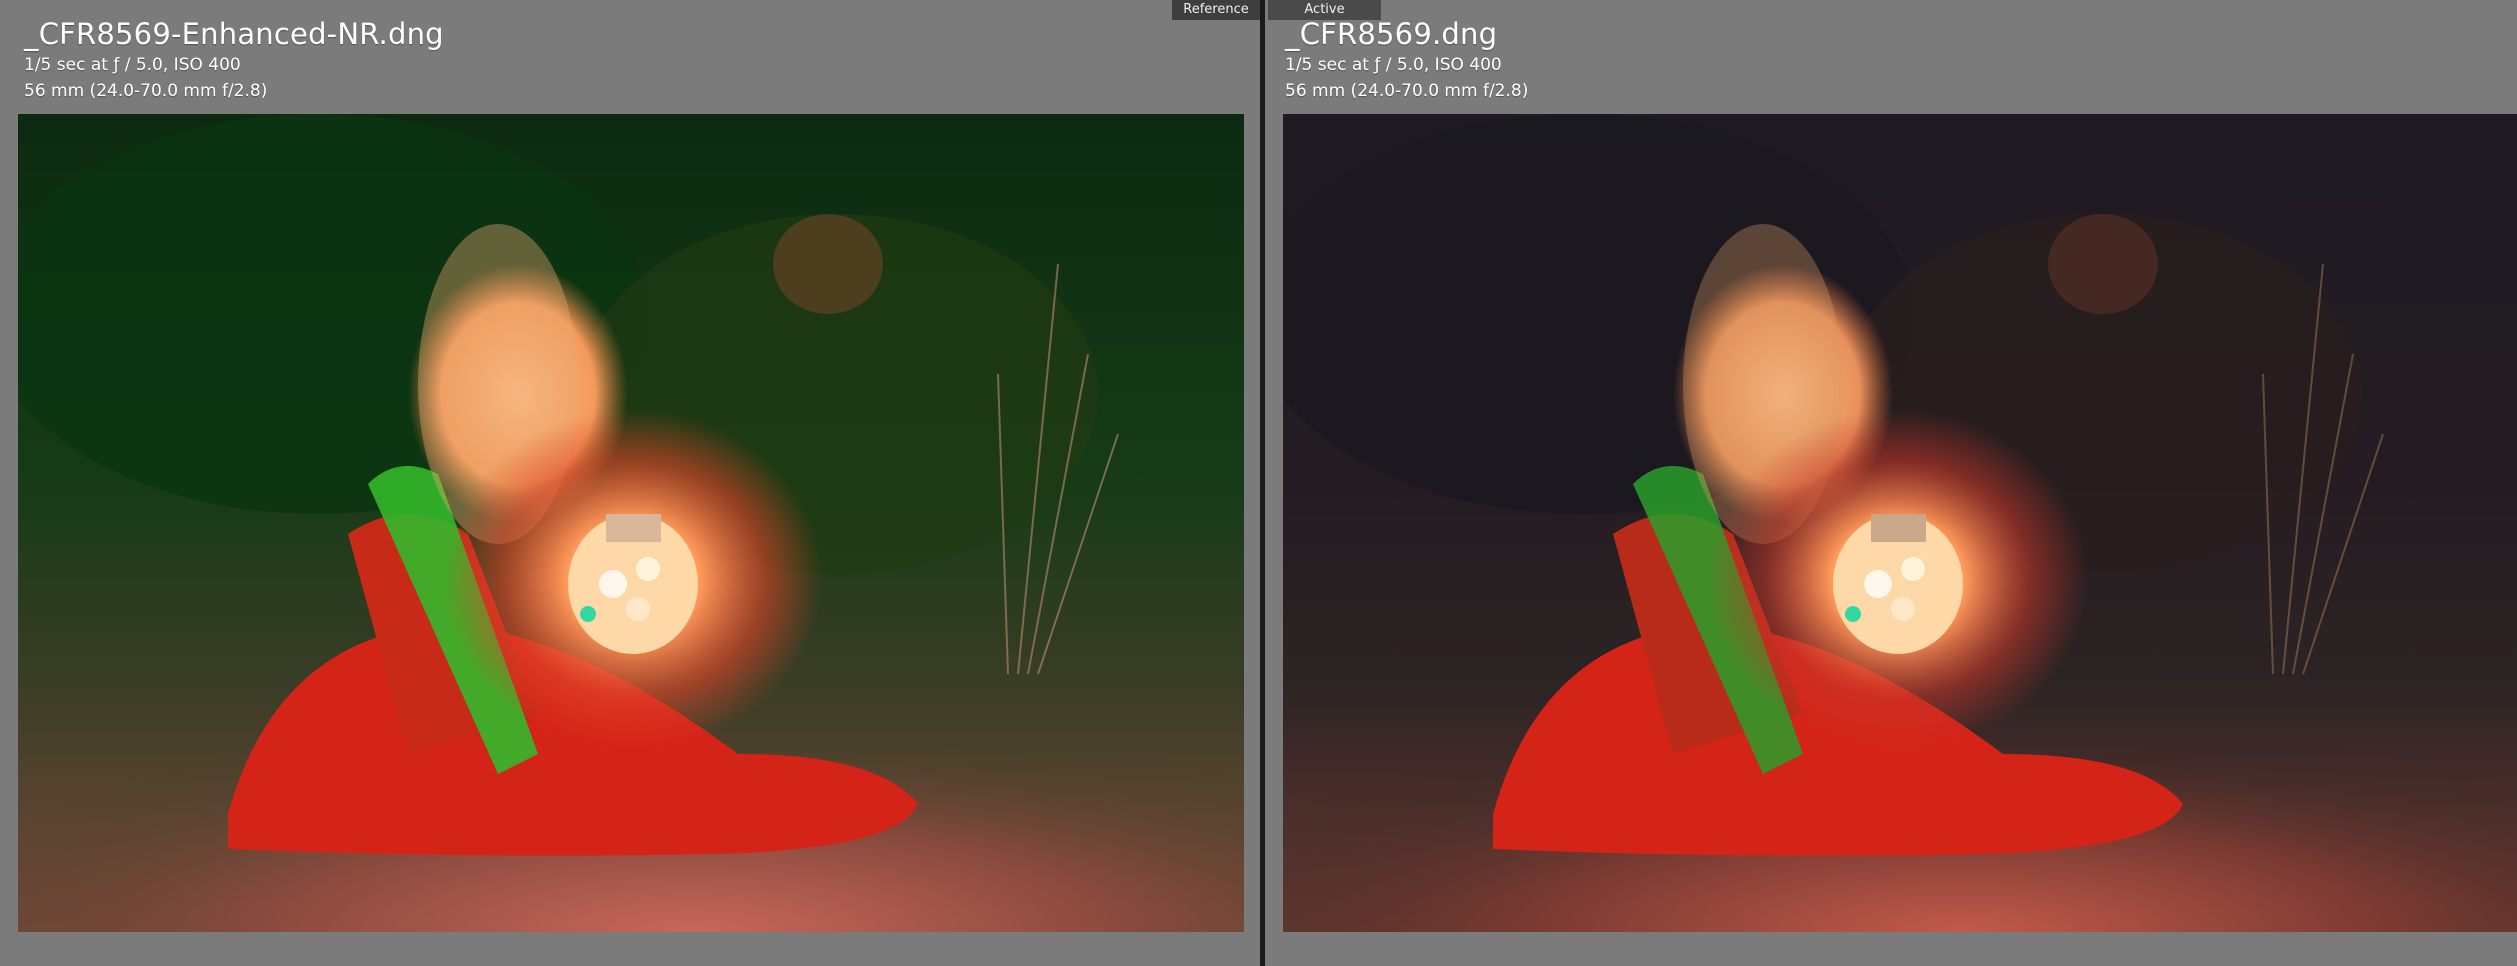 This screenshot has height=966, width=2517. What do you see at coordinates (234, 34) in the screenshot?
I see `reference-filename: _CFR8569-Enhanced-NR.dng` at bounding box center [234, 34].